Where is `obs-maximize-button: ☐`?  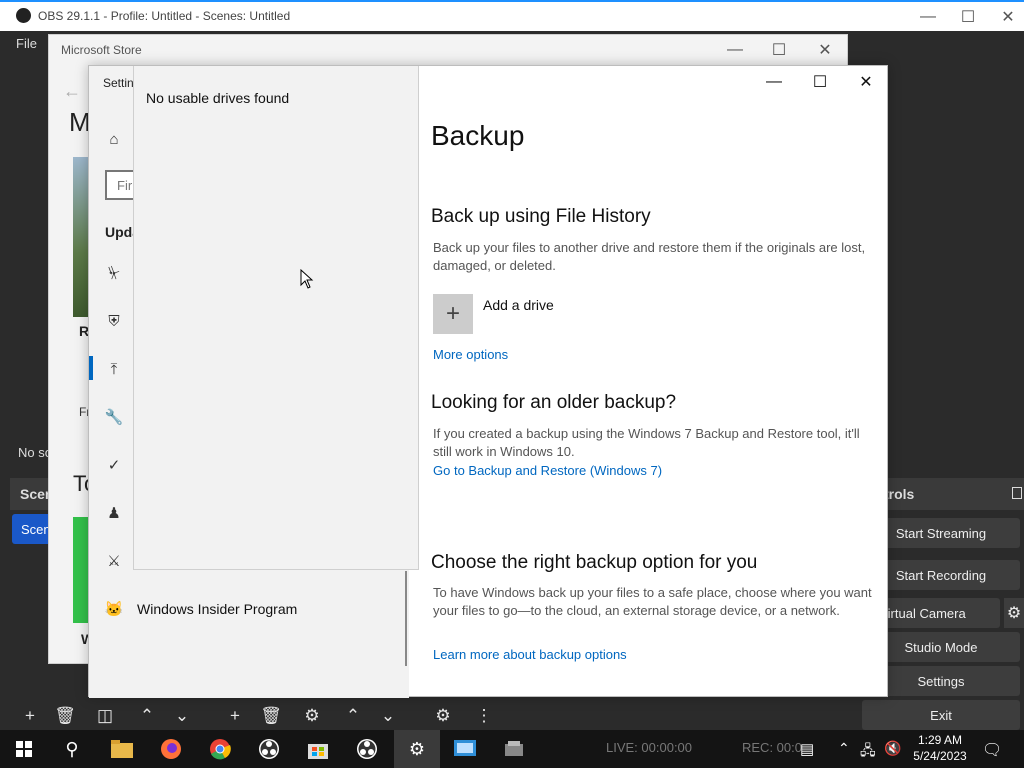 obs-maximize-button: ☐ is located at coordinates (968, 16).